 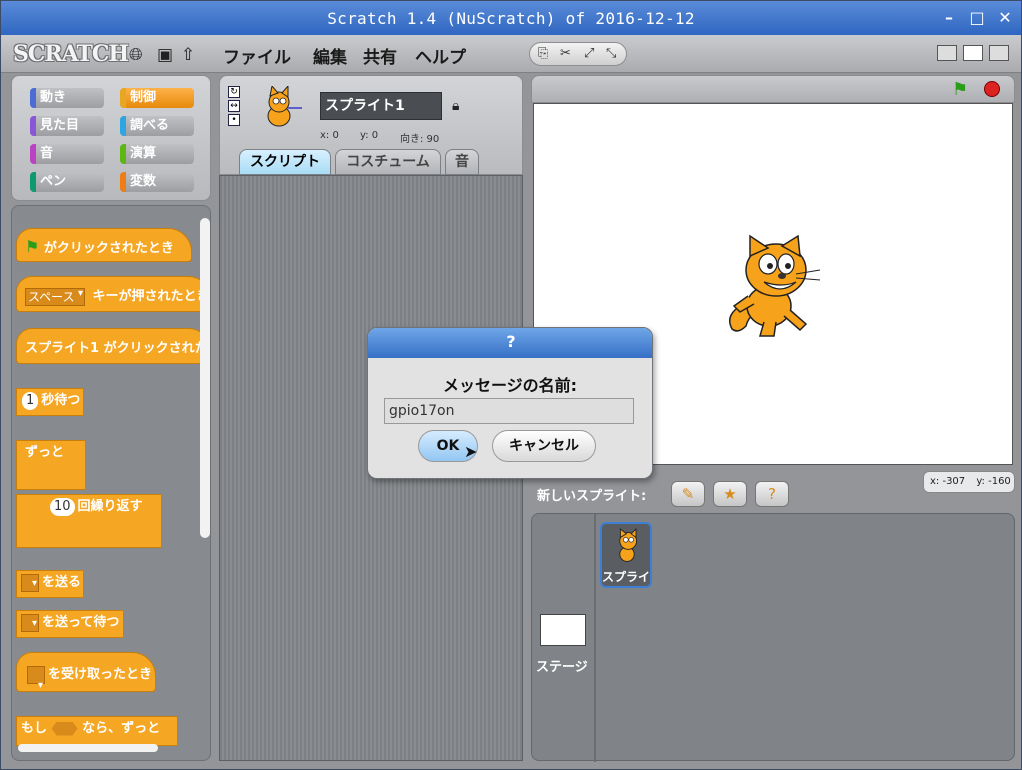 I want to click on block-label: もし, so click(x=34, y=728).